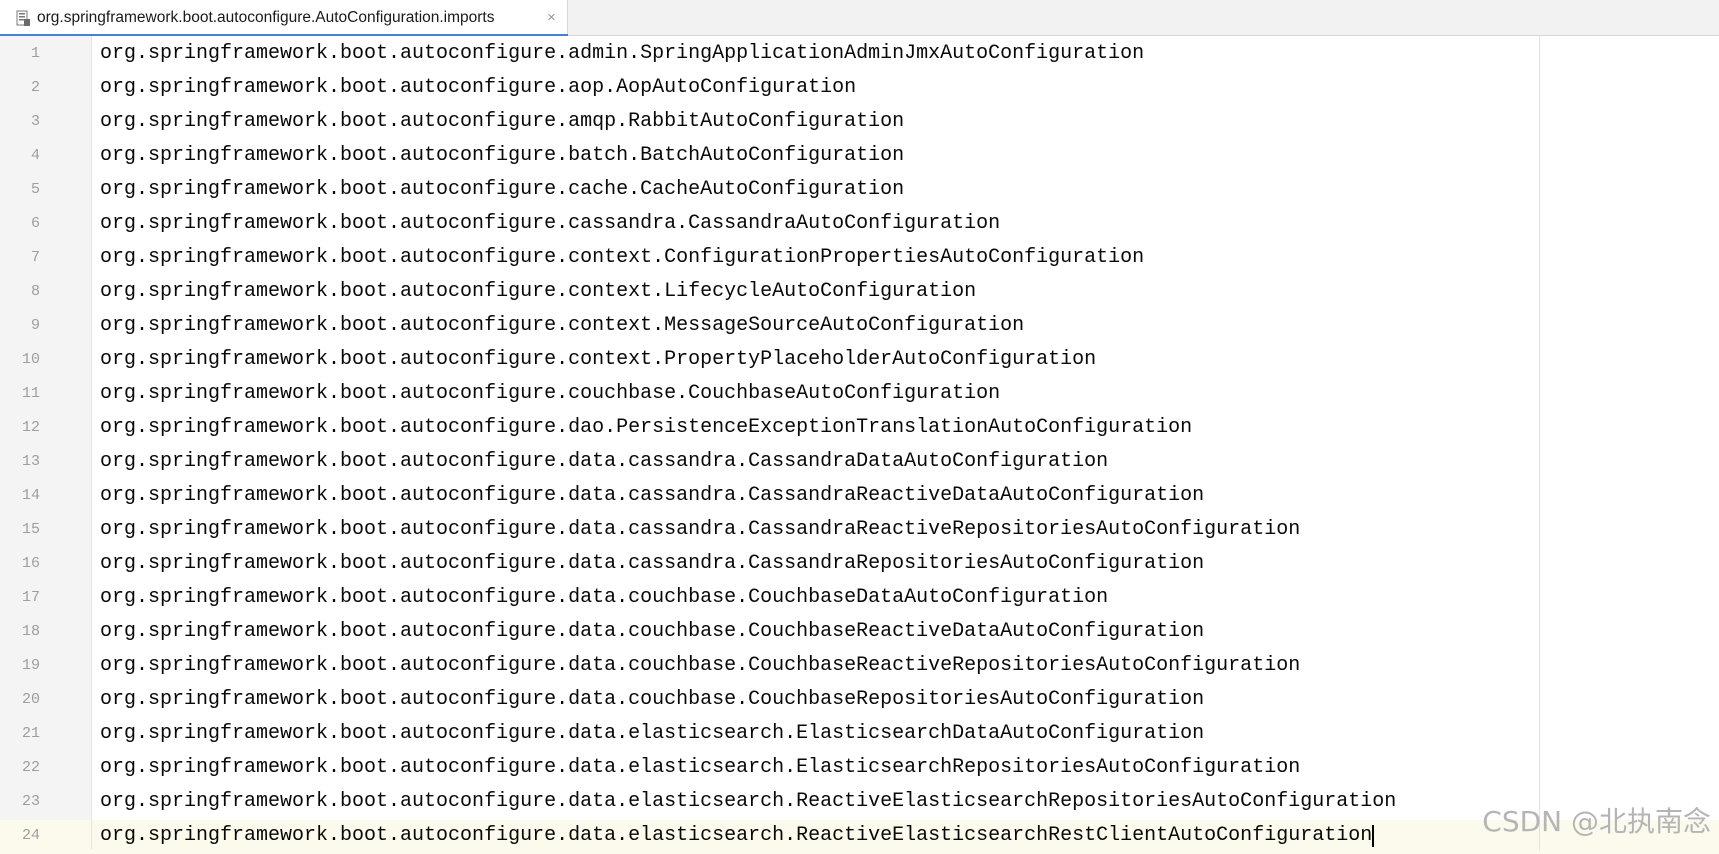  I want to click on line-number: 23, so click(20, 801).